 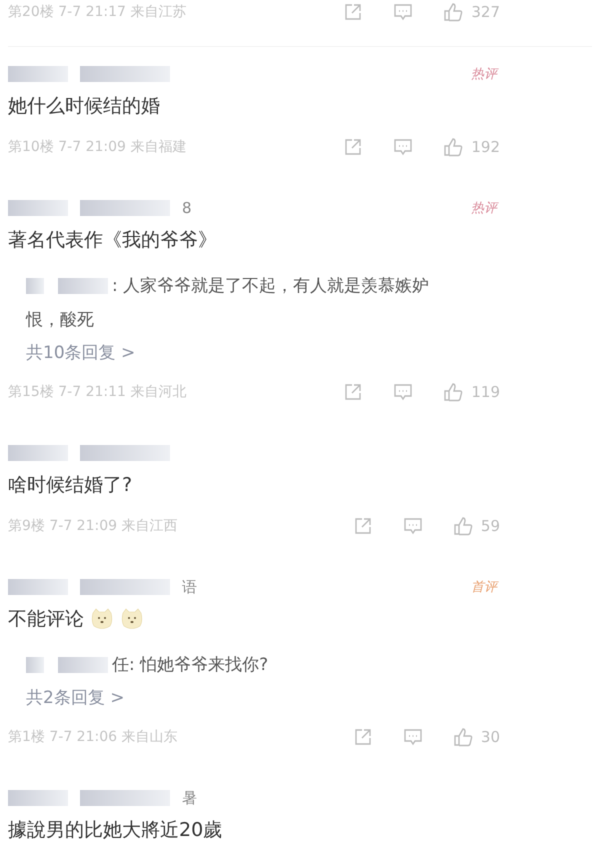 What do you see at coordinates (70, 485) in the screenshot?
I see `comment-text: 啥时候结婚了?` at bounding box center [70, 485].